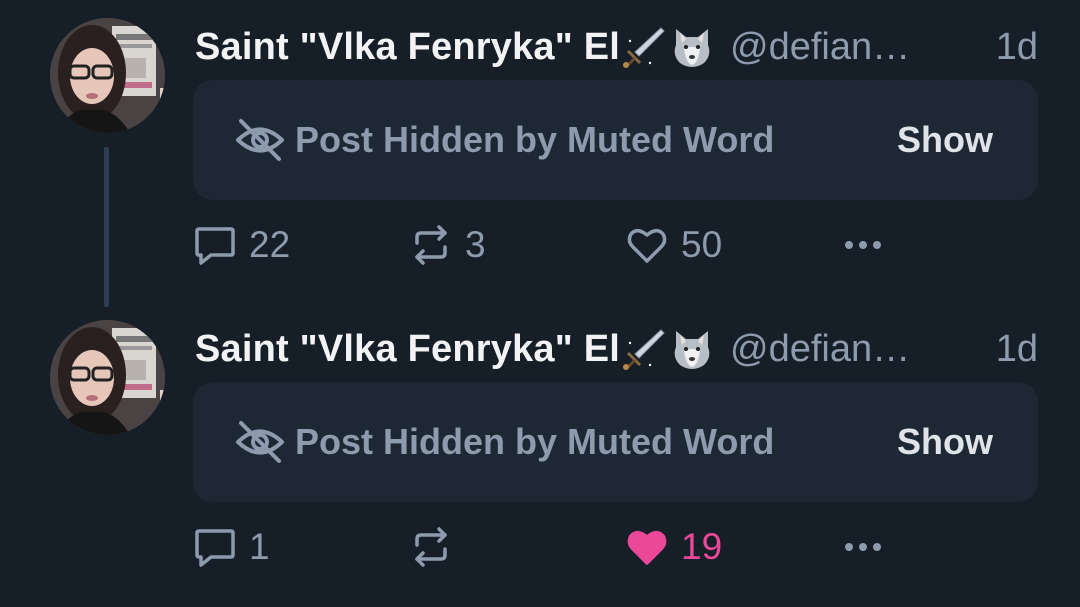 The image size is (1080, 607). What do you see at coordinates (543, 245) in the screenshot?
I see `post-actions: 22 3 50` at bounding box center [543, 245].